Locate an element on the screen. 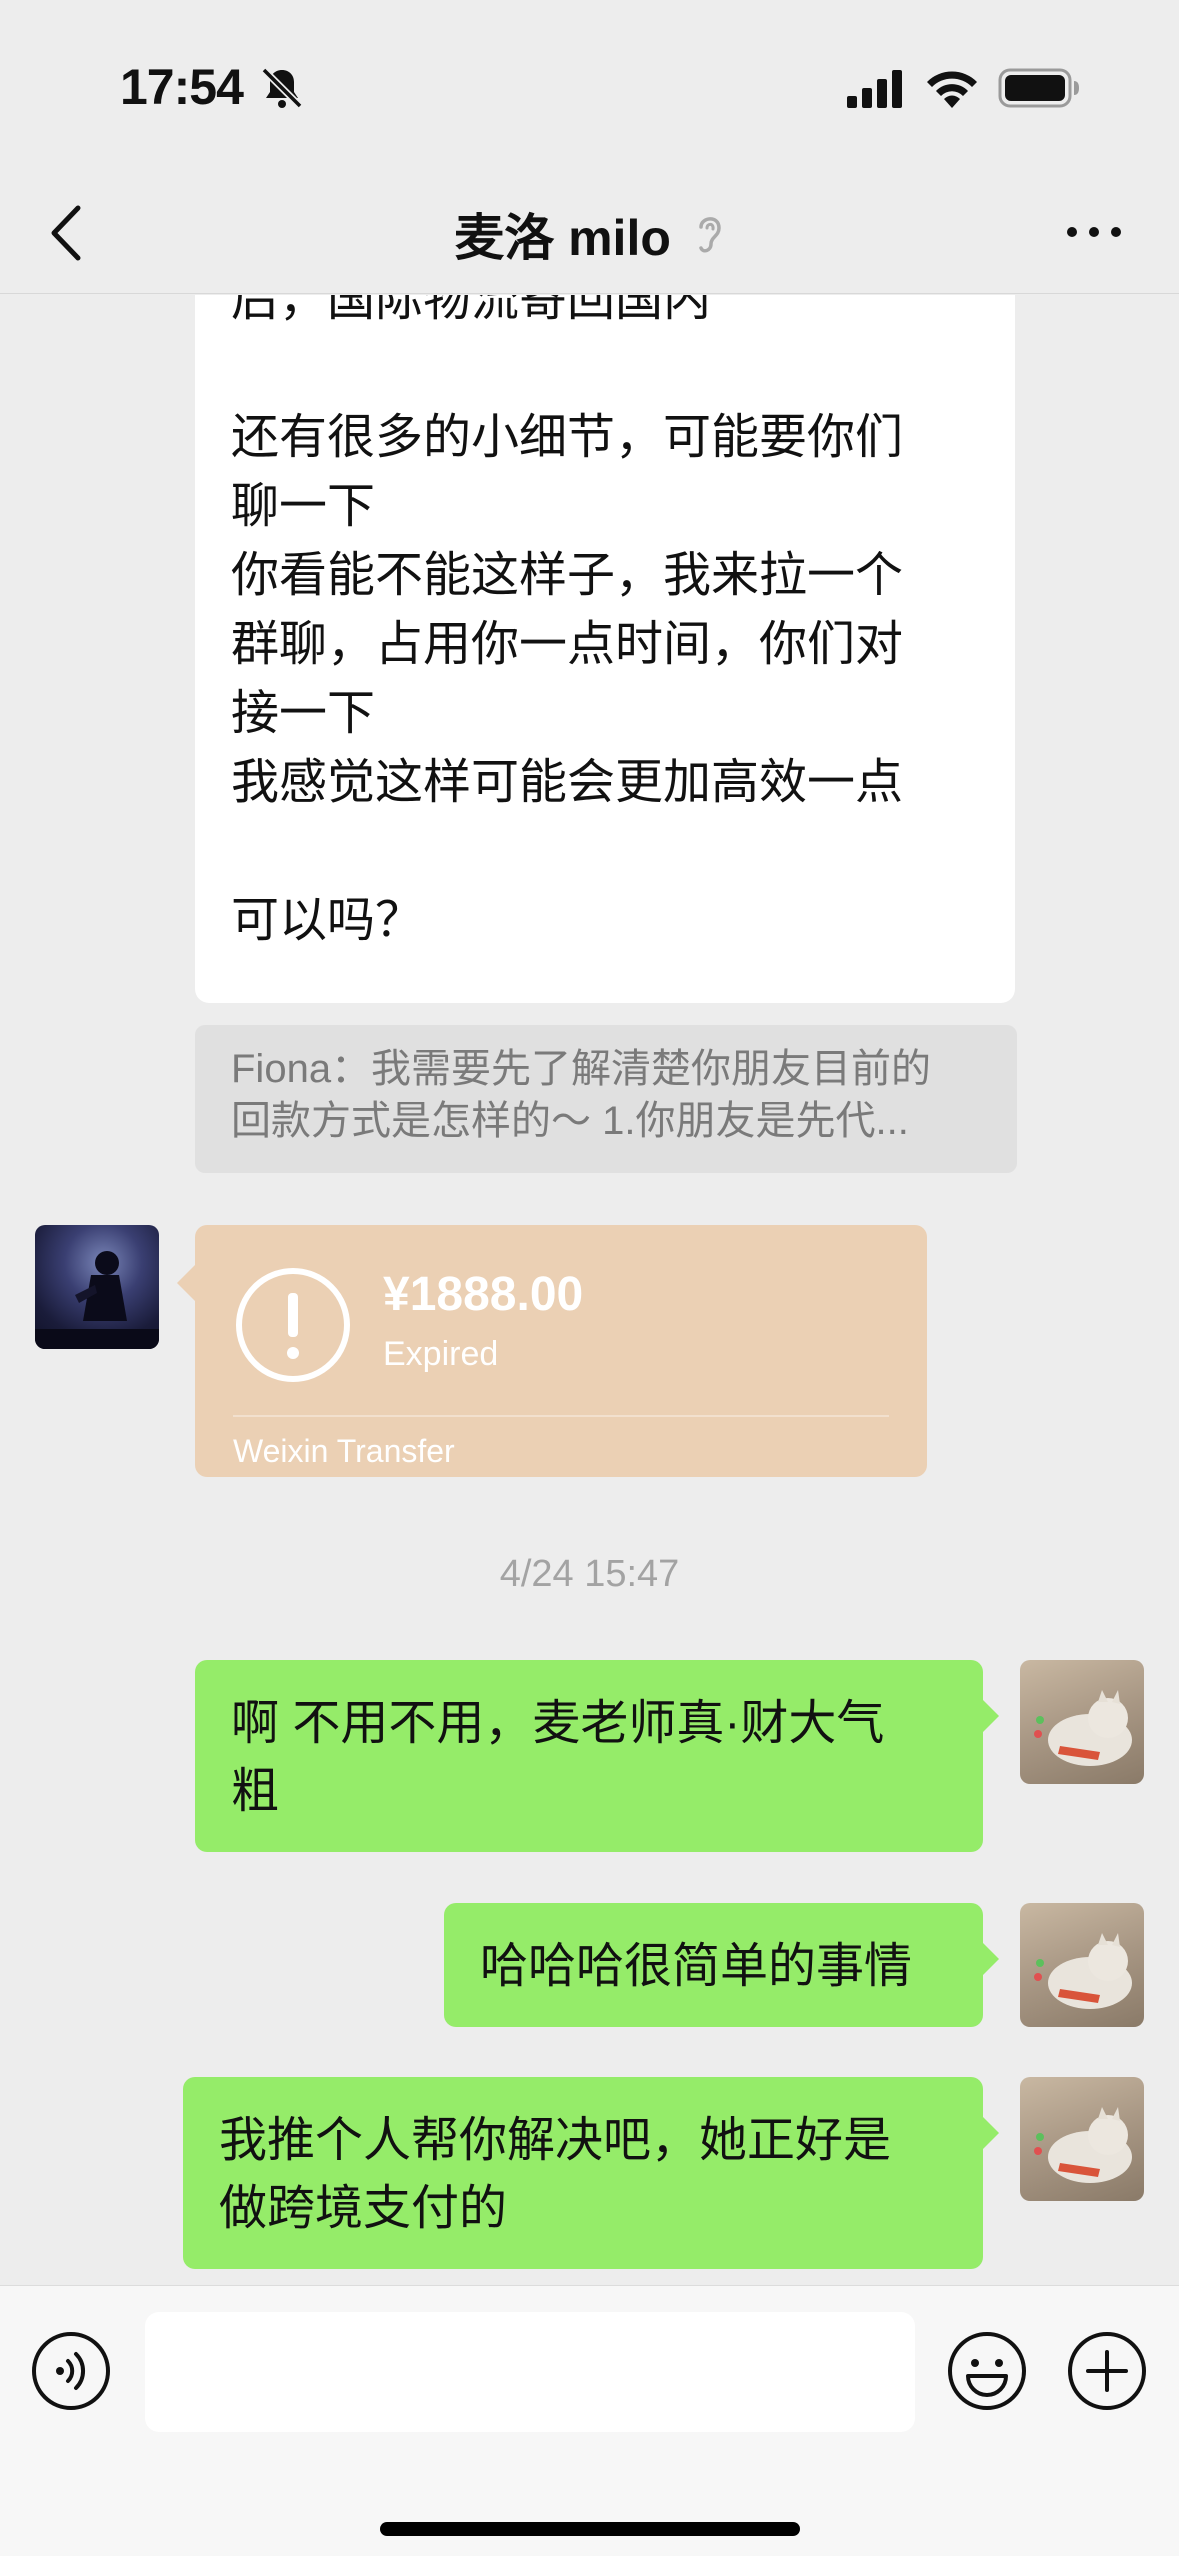 Image resolution: width=1179 pixels, height=2556 pixels. bell-slash-icon is located at coordinates (282, 88).